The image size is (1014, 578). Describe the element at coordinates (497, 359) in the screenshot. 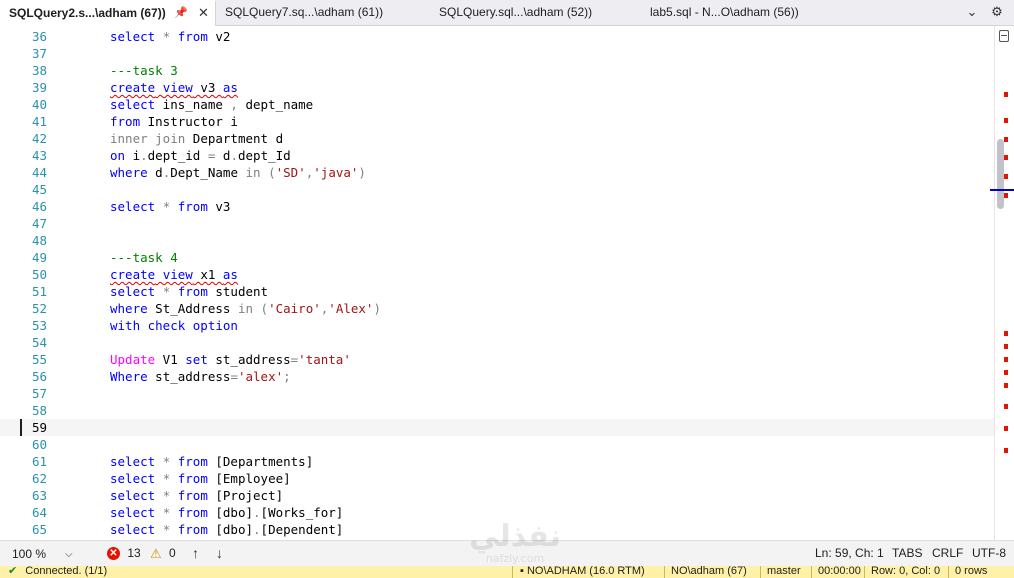

I see `code-line: 55 Update V1 set st_address='tanta'` at that location.